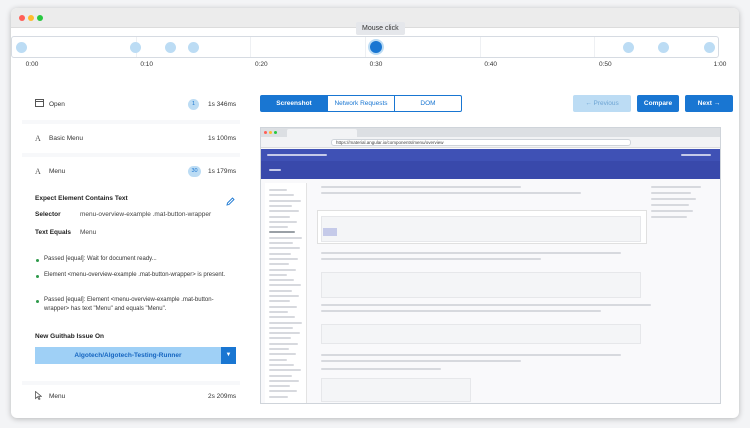 The height and width of the screenshot is (428, 750). What do you see at coordinates (53, 232) in the screenshot?
I see `text-equals-label: Text Equals` at bounding box center [53, 232].